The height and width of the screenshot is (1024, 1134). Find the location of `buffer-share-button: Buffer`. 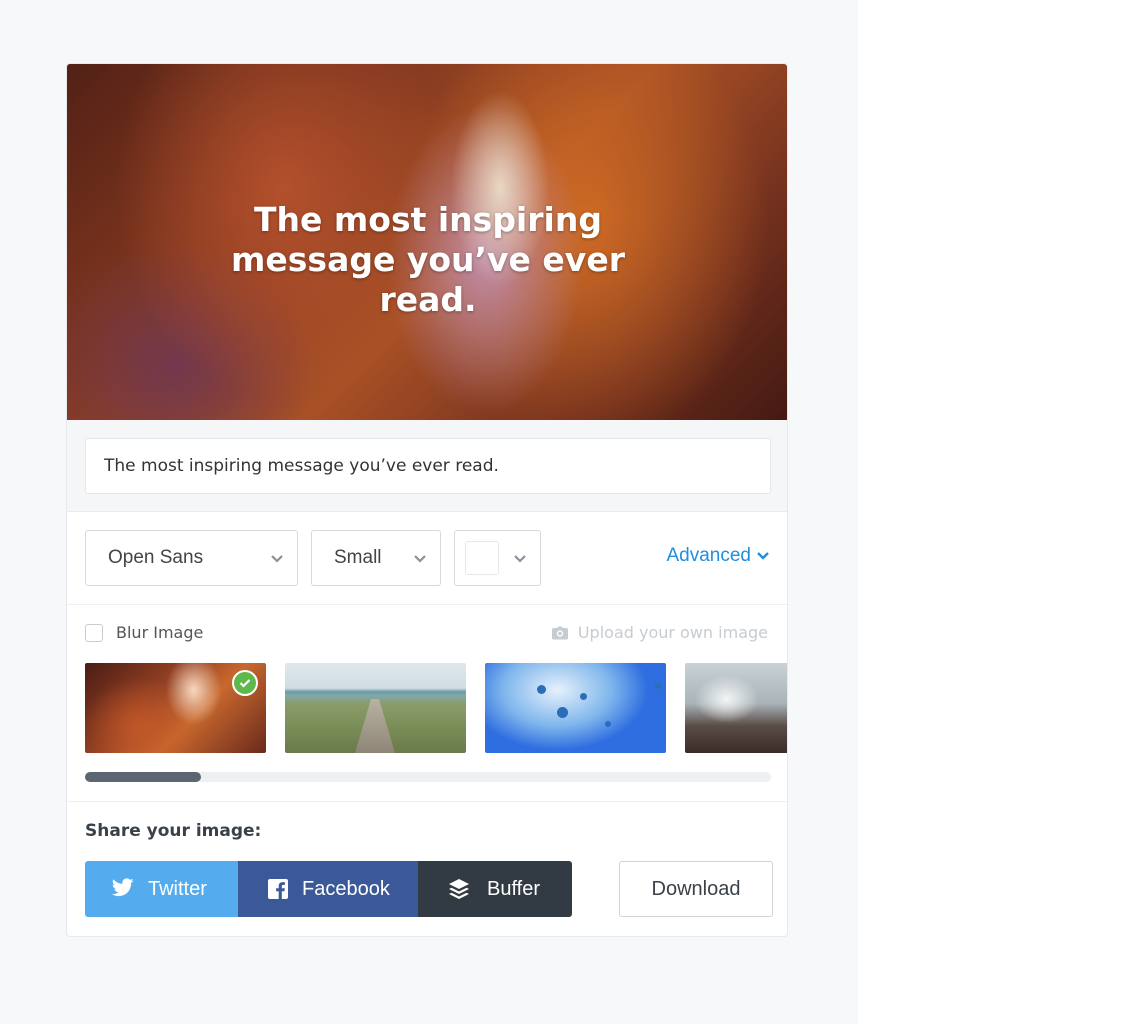

buffer-share-button: Buffer is located at coordinates (495, 889).